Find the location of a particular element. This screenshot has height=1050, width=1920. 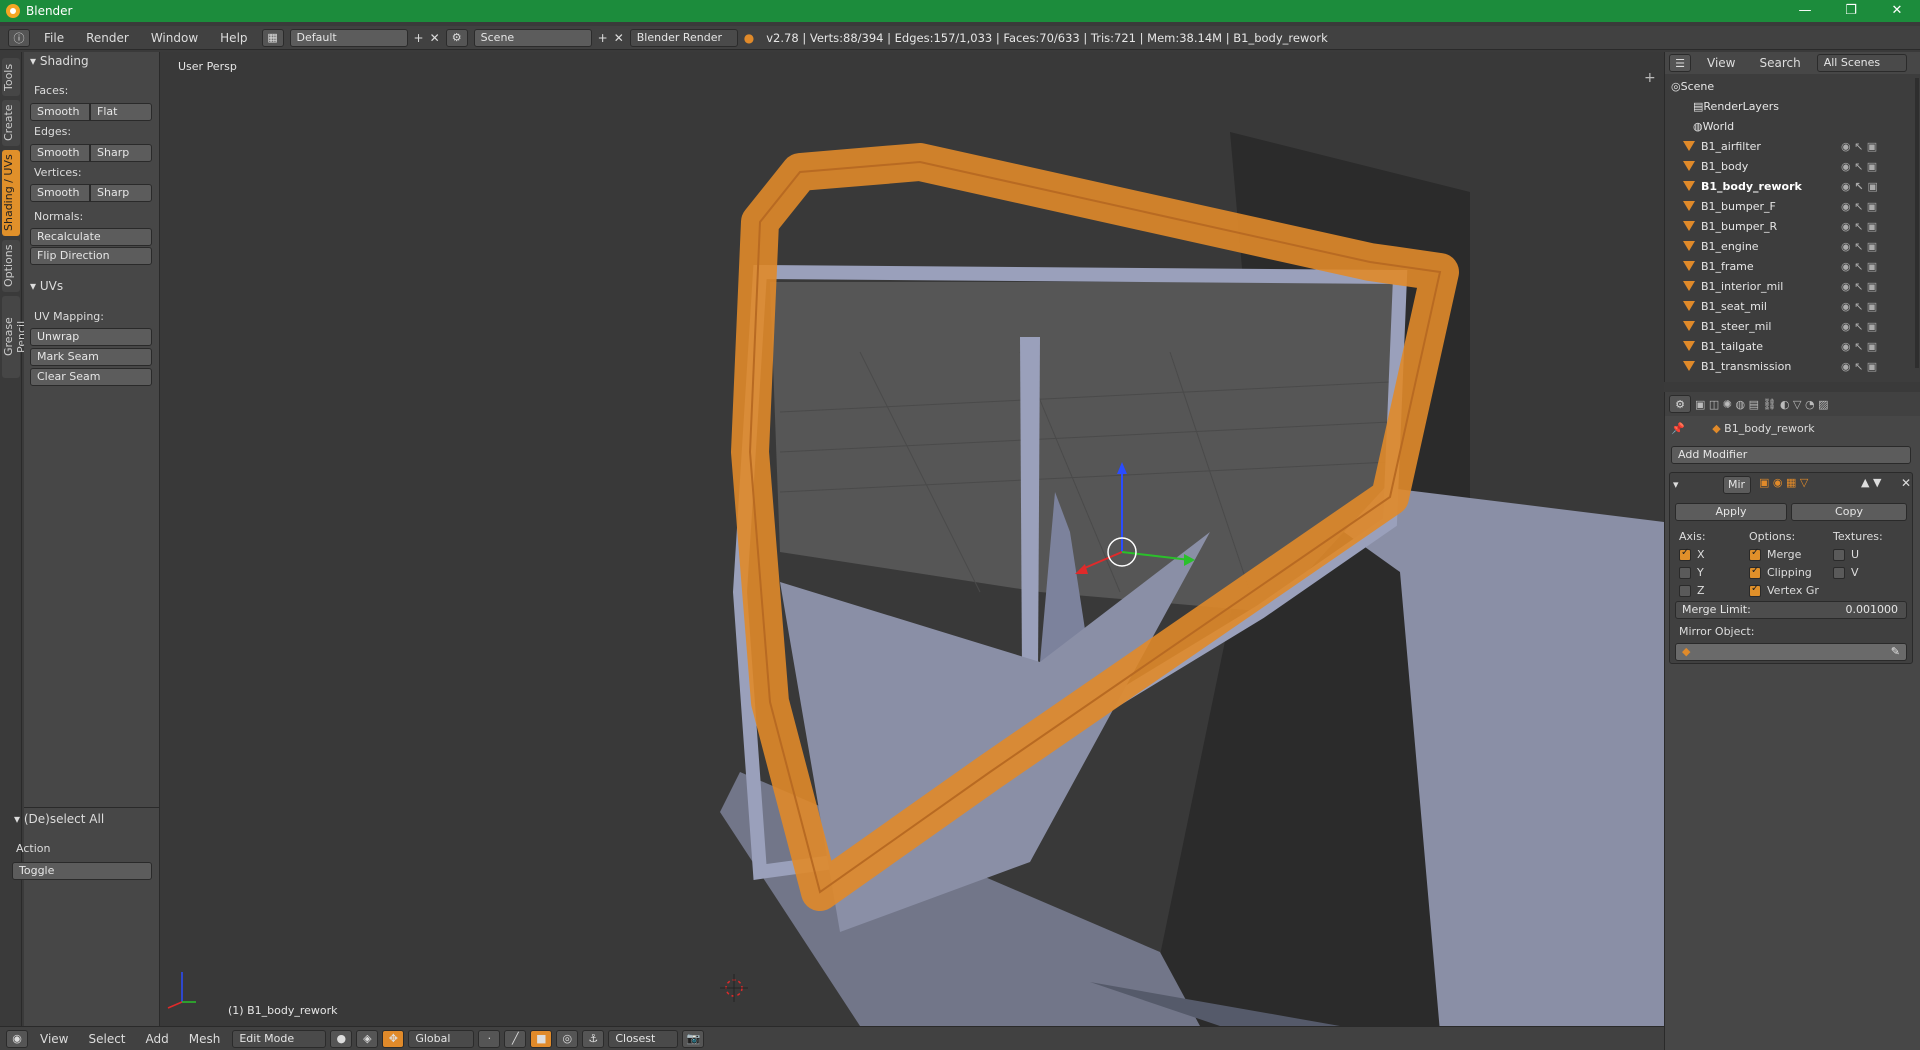

remove-layout-icon: ✕ is located at coordinates (435, 38).